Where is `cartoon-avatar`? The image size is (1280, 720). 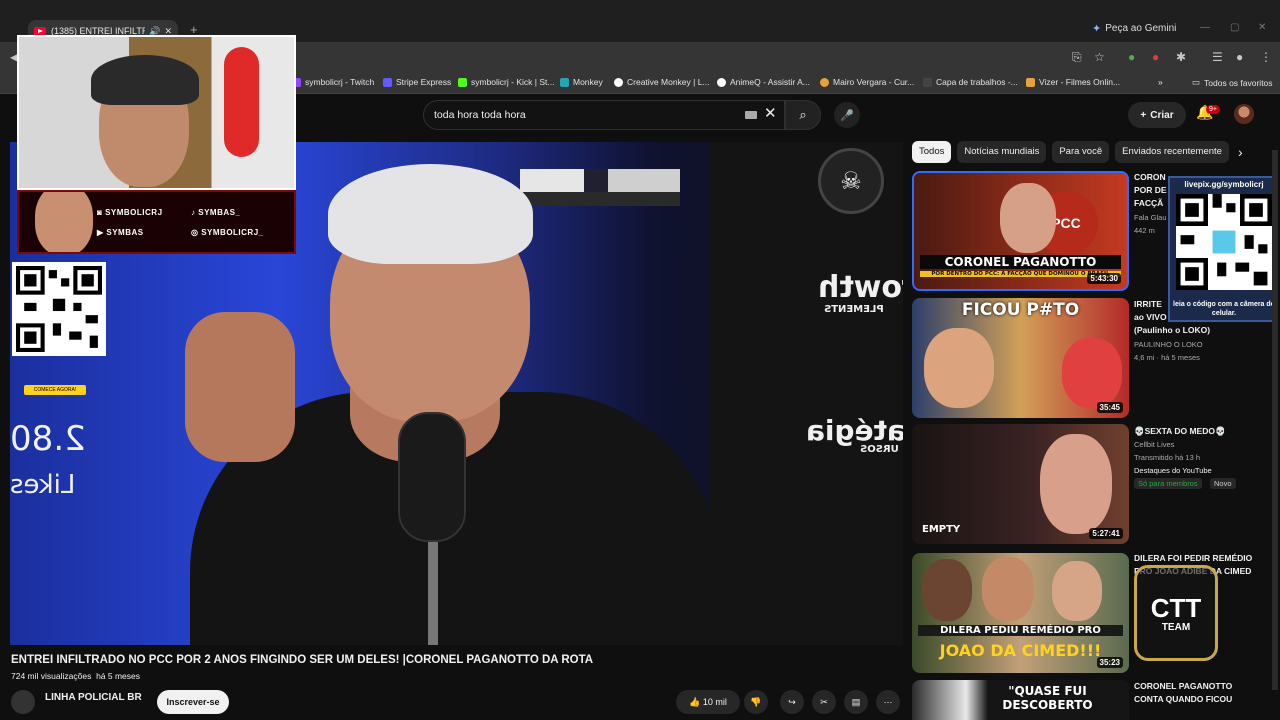 cartoon-avatar is located at coordinates (64, 222).